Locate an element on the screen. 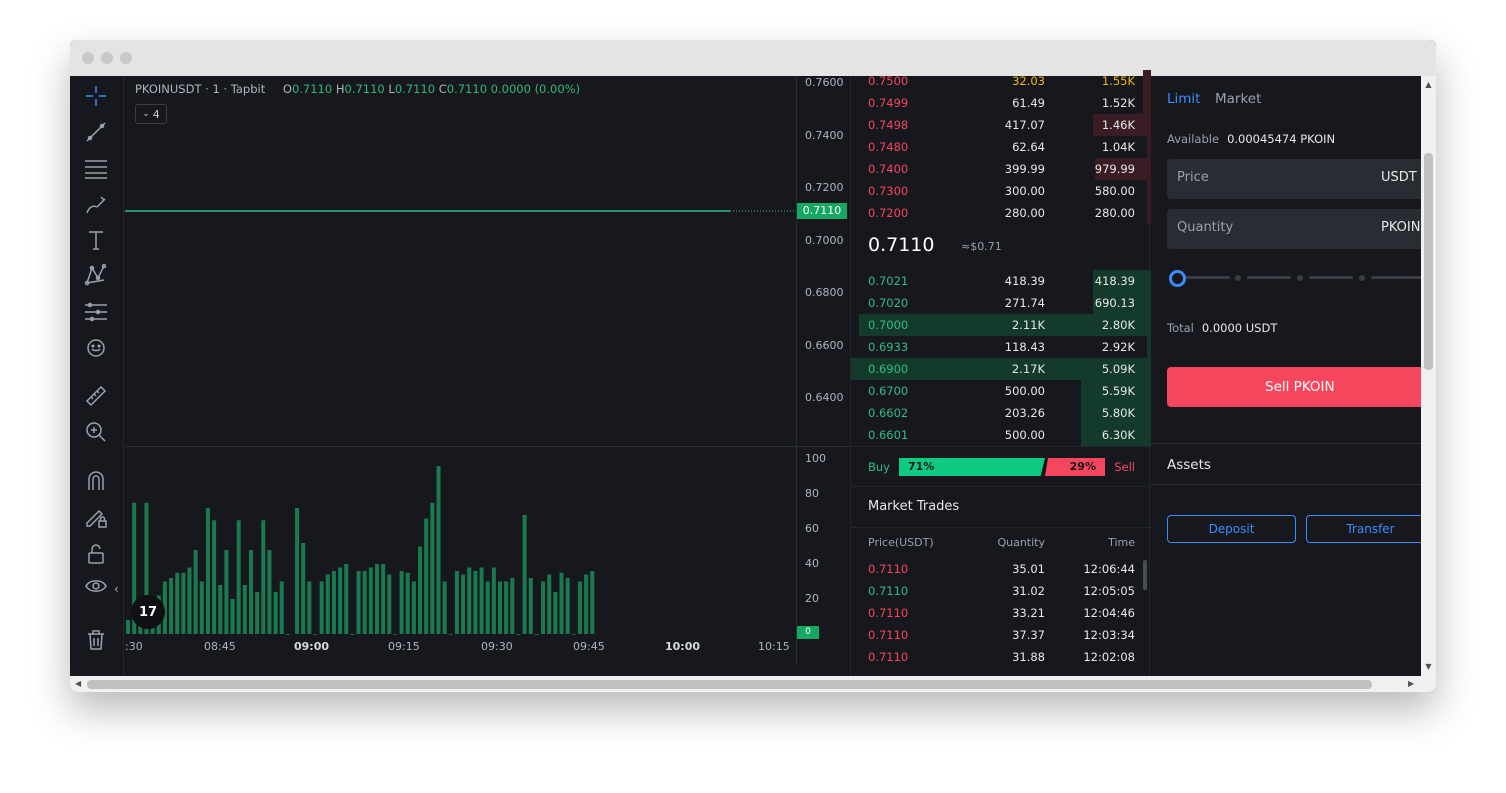 Image resolution: width=1506 pixels, height=793 pixels. price-input: Price USDT is located at coordinates (1294, 179).